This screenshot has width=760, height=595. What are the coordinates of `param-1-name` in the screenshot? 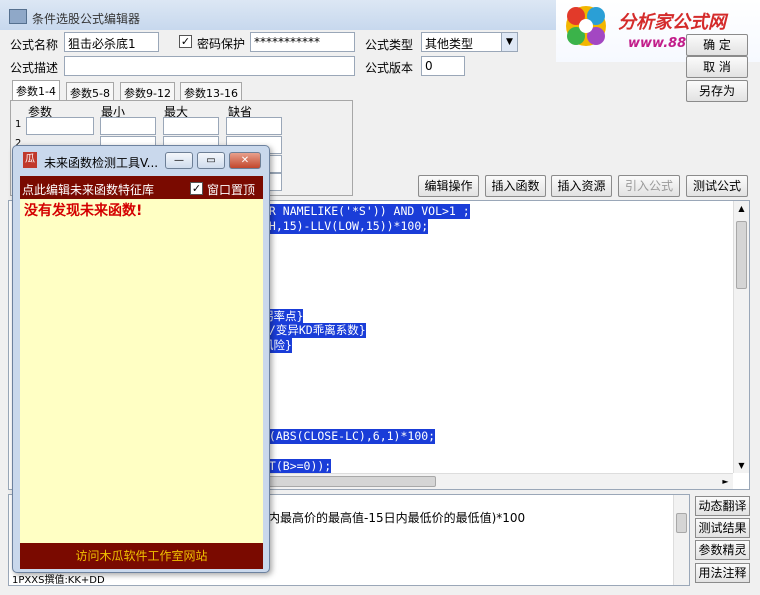 It's located at (60, 126).